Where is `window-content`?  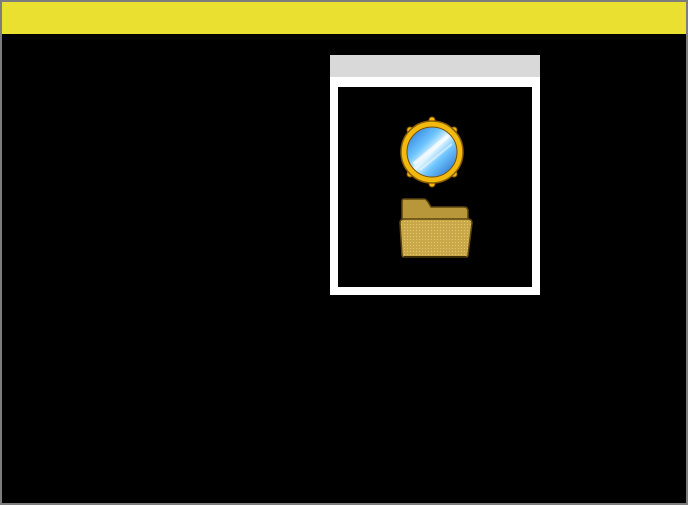
window-content is located at coordinates (435, 187).